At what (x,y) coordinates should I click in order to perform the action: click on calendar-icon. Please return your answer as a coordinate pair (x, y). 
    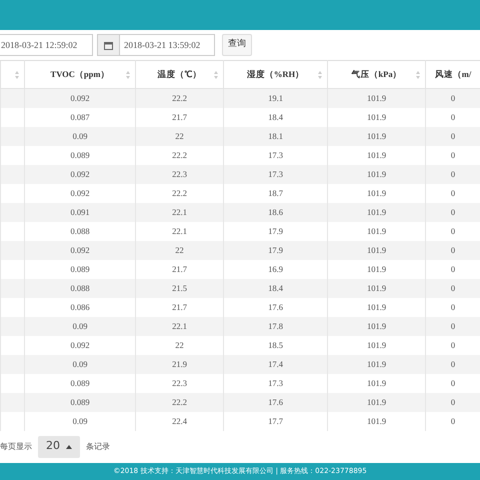
    Looking at the image, I should click on (108, 45).